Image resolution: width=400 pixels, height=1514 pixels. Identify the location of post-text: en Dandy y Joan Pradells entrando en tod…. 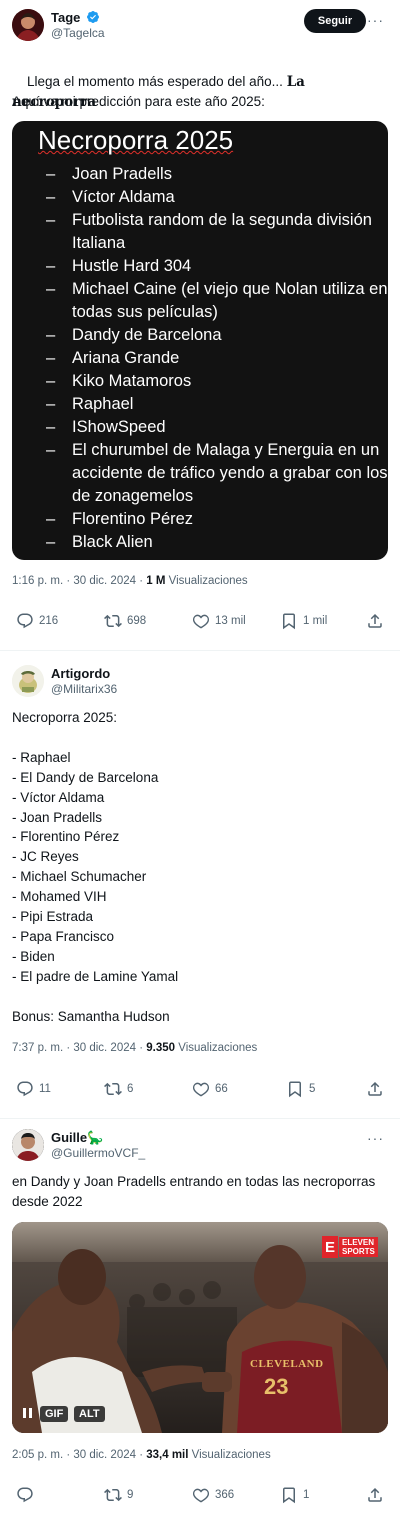
(195, 1191).